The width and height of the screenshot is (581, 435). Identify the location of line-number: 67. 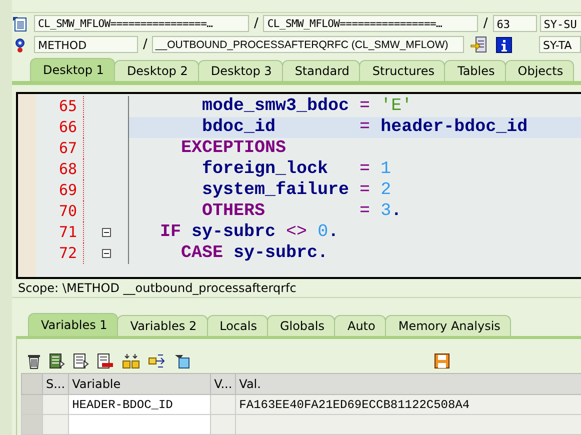
(60, 148).